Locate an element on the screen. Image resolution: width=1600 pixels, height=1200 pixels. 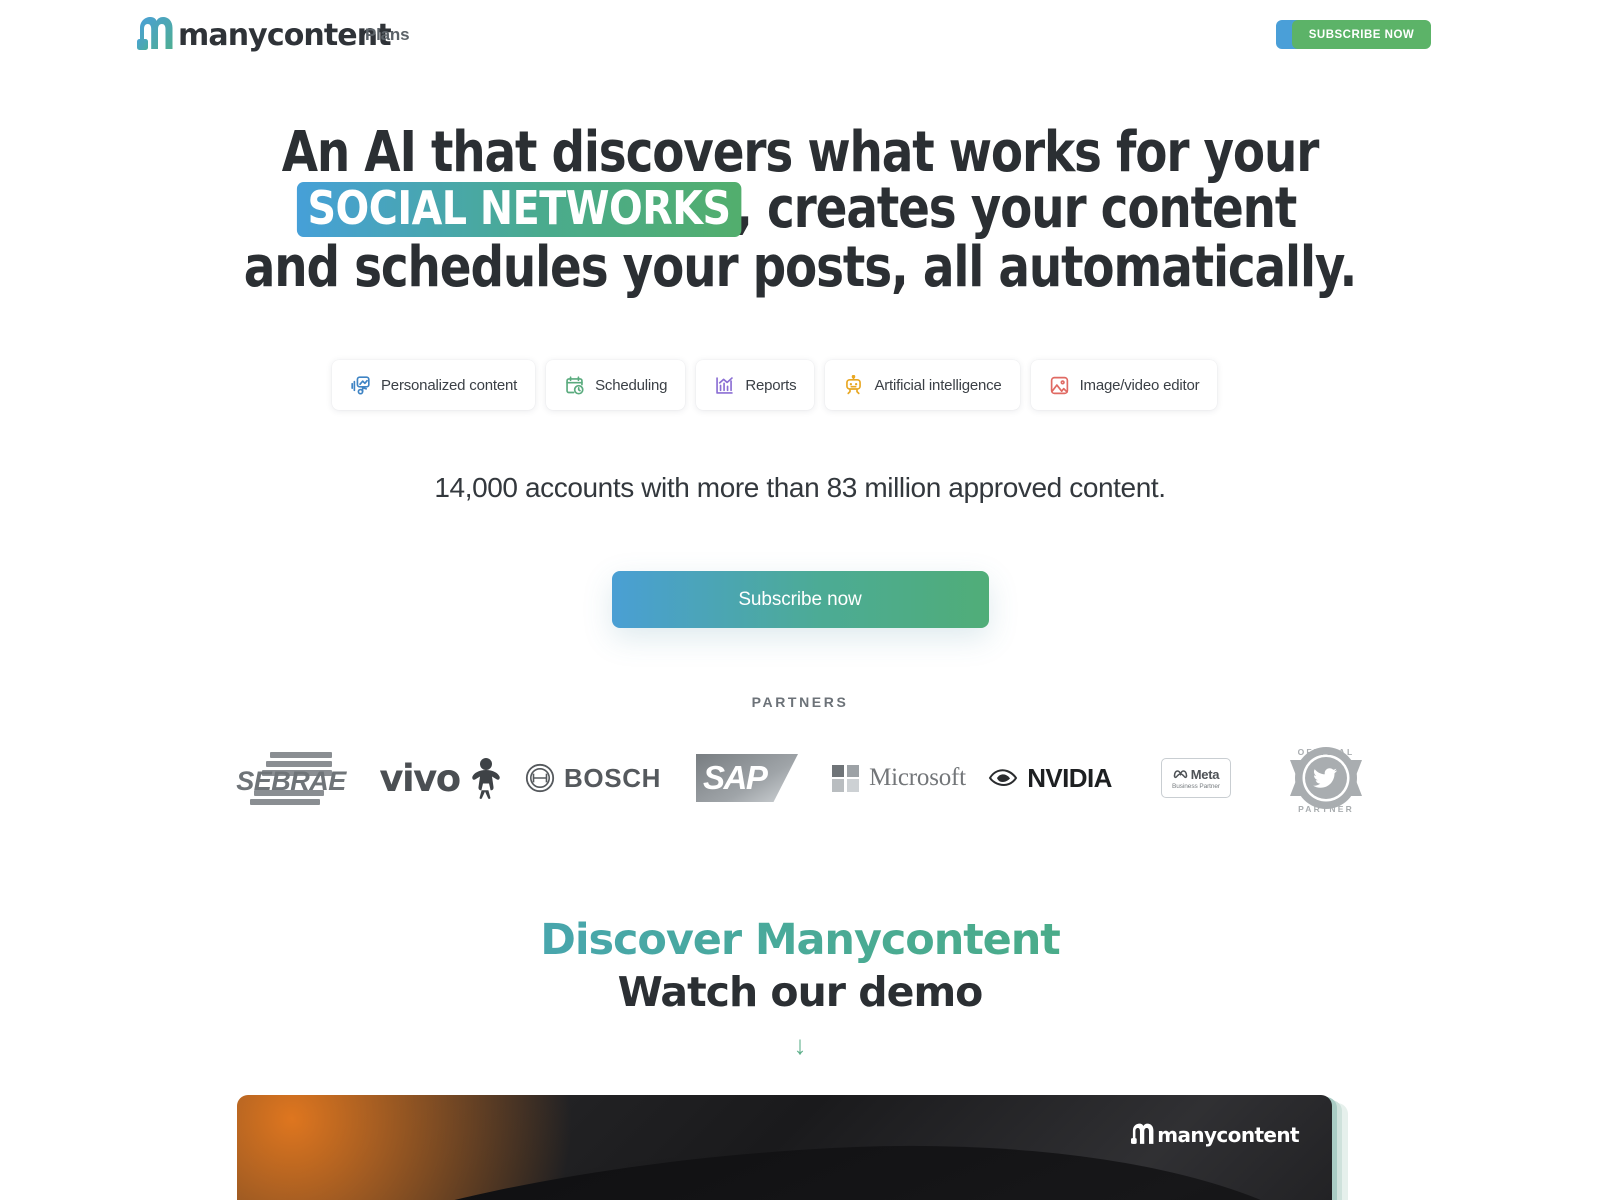
chart-report-icon is located at coordinates (724, 385).